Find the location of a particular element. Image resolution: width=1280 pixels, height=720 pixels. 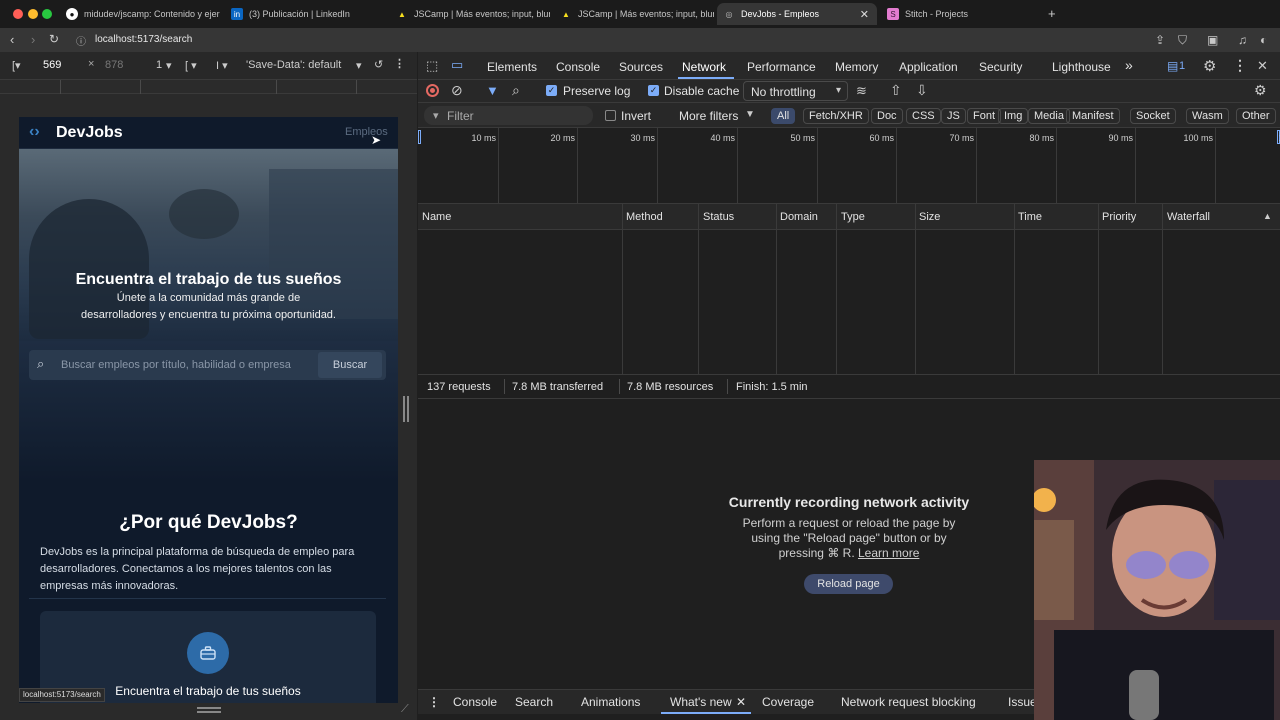

record-icon is located at coordinates (432, 90).